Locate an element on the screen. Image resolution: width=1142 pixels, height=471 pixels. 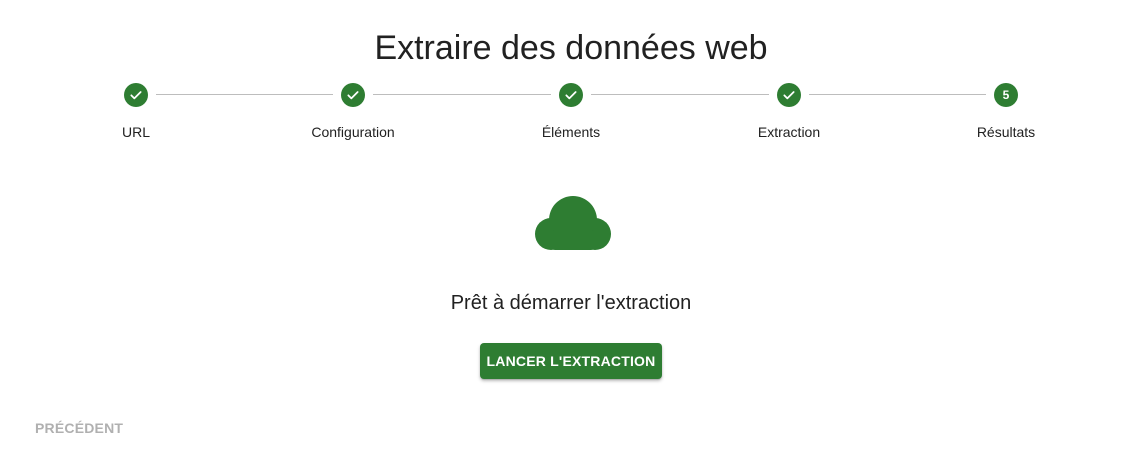
step-5-number-badge: 5 is located at coordinates (1006, 95).